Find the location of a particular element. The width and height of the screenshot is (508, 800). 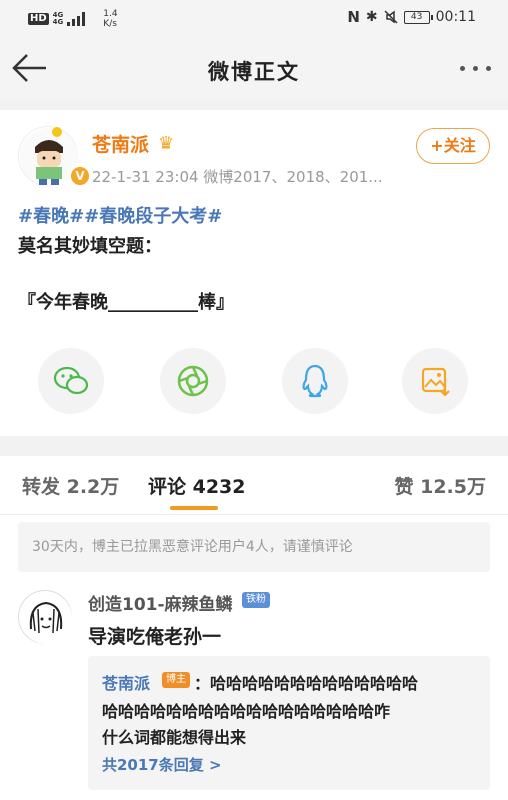

network-indicator: 4G 4G is located at coordinates (58, 18).